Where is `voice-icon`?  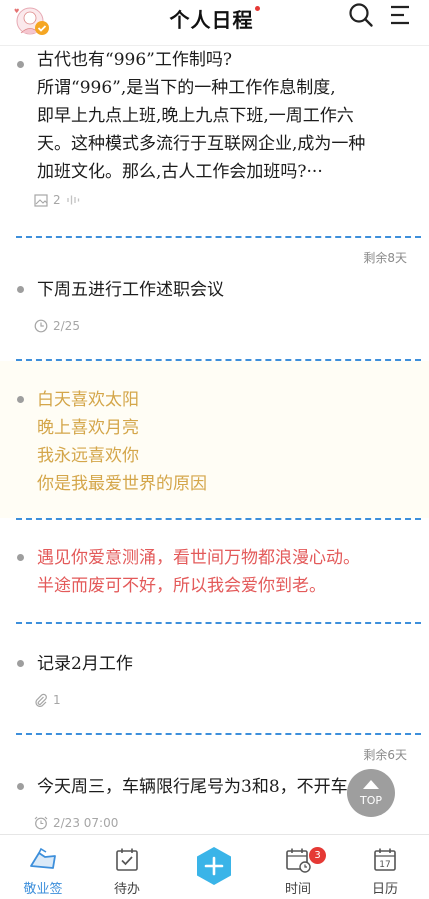 voice-icon is located at coordinates (72, 200).